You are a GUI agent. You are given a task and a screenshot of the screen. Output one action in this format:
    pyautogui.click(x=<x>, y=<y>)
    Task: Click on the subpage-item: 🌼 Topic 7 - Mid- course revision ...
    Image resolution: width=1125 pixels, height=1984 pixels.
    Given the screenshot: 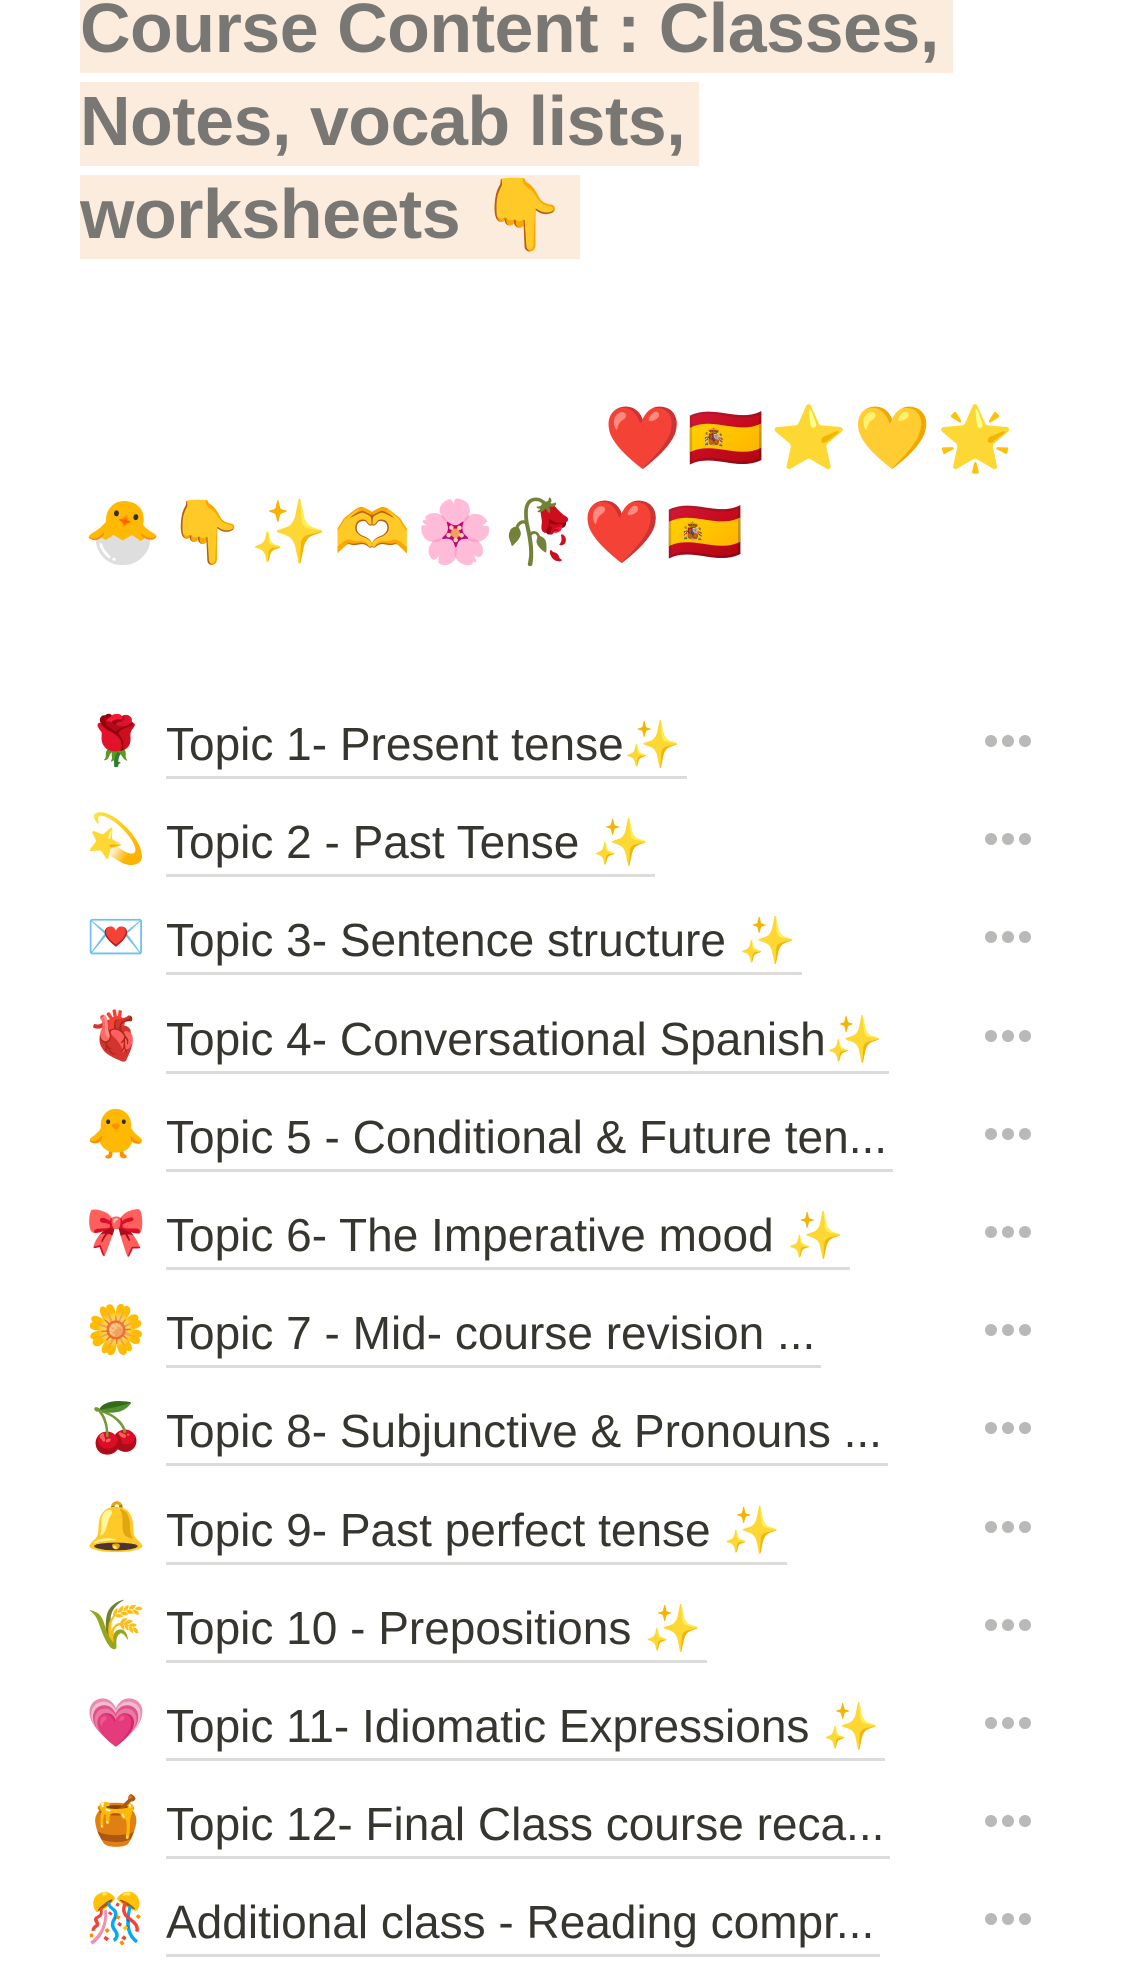 What is the action you would take?
    pyautogui.click(x=562, y=1346)
    